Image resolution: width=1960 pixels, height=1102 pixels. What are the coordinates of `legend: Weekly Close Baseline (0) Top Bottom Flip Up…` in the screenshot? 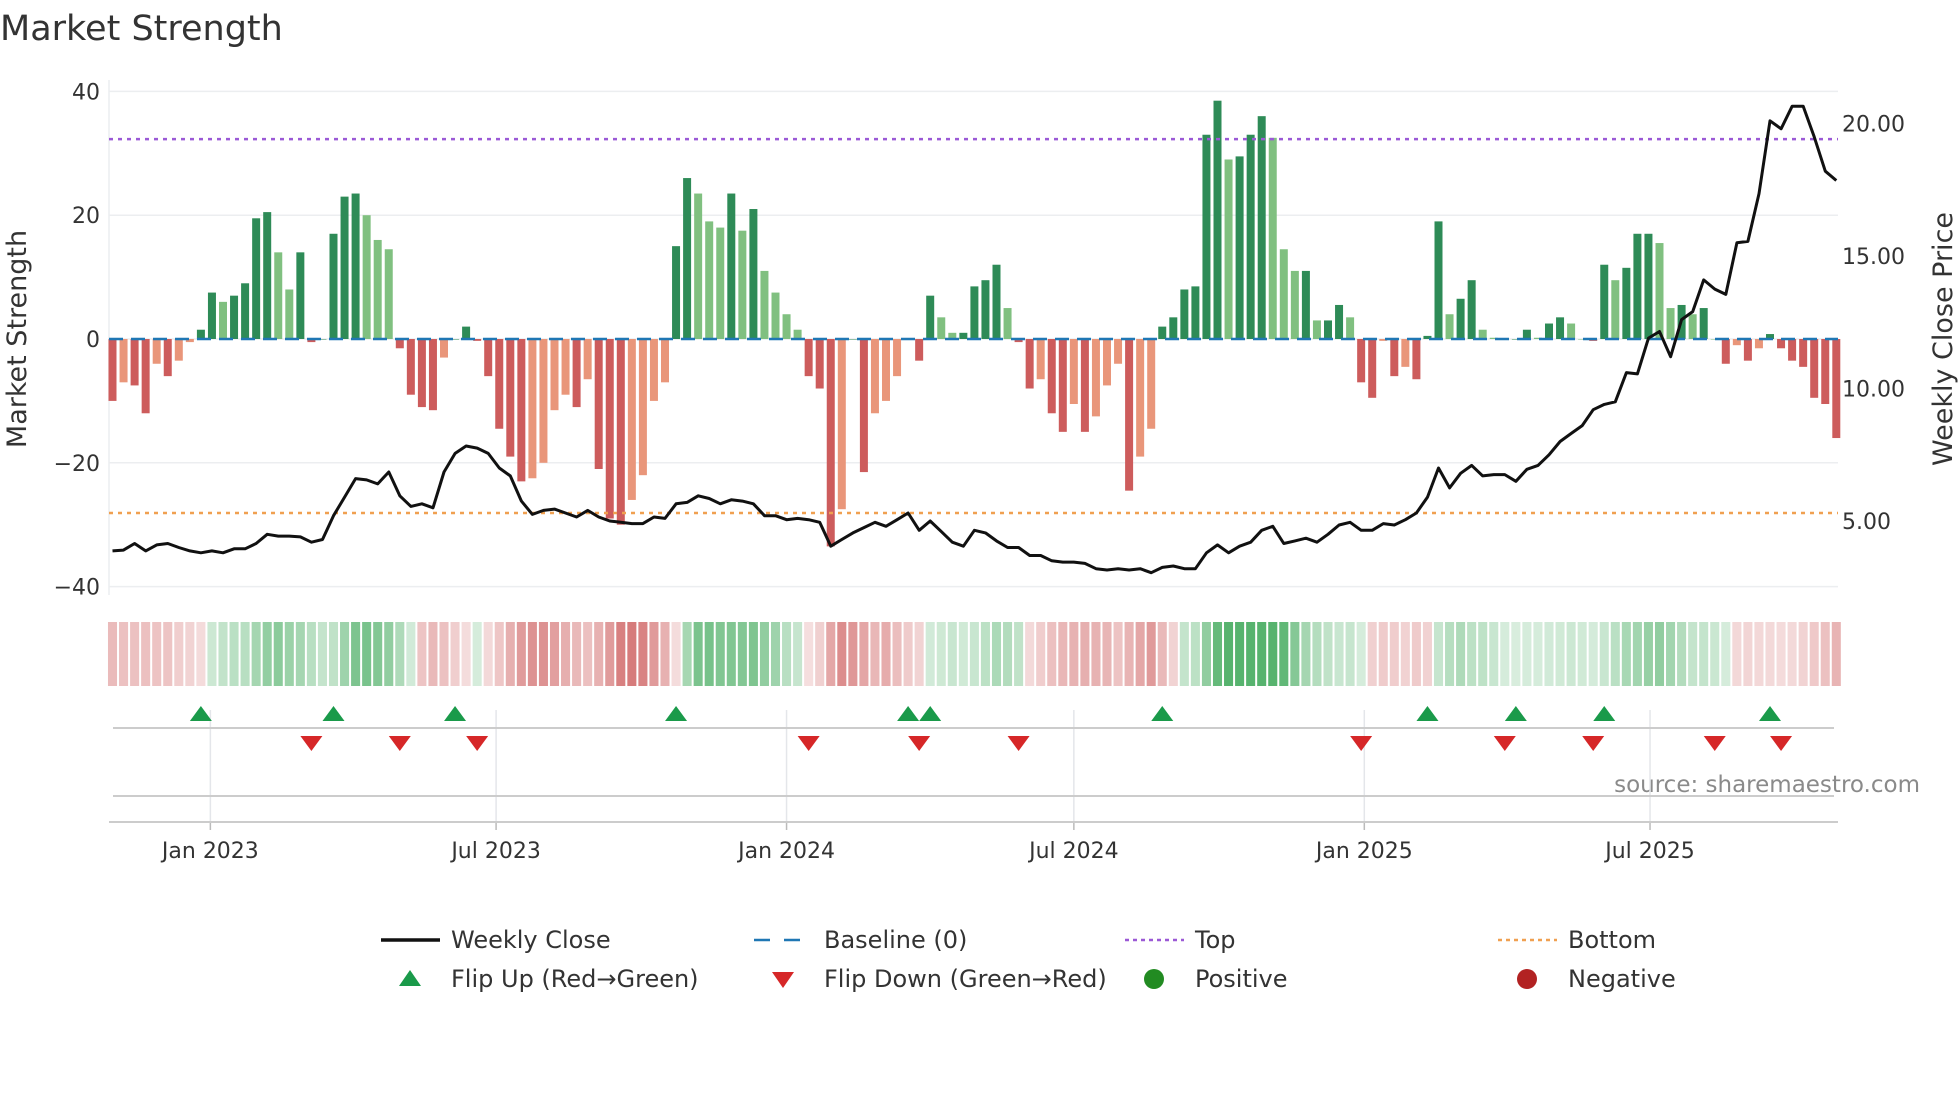 It's located at (1028, 959).